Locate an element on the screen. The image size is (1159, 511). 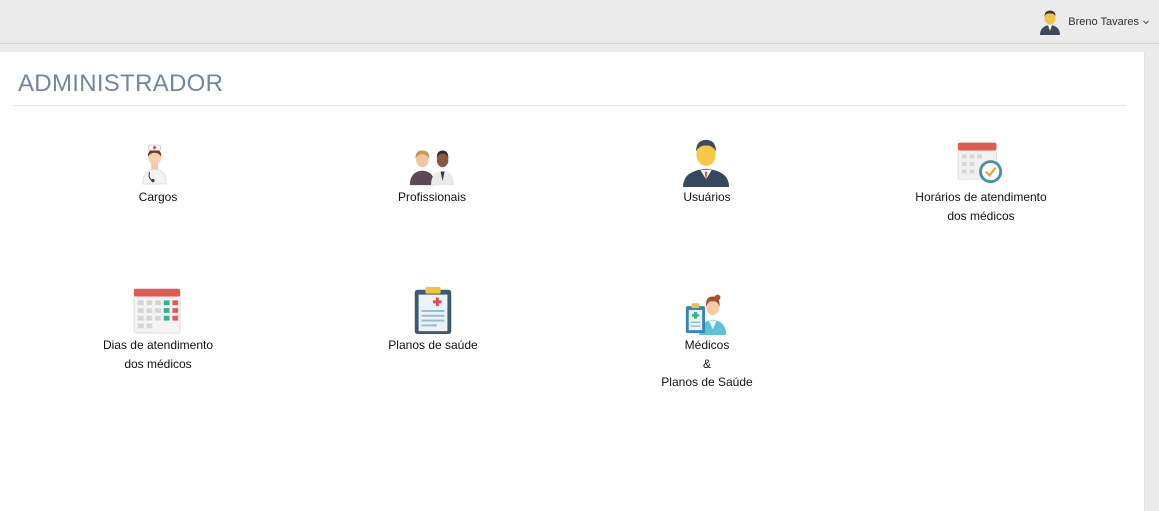
nurse-icon is located at coordinates (154, 164).